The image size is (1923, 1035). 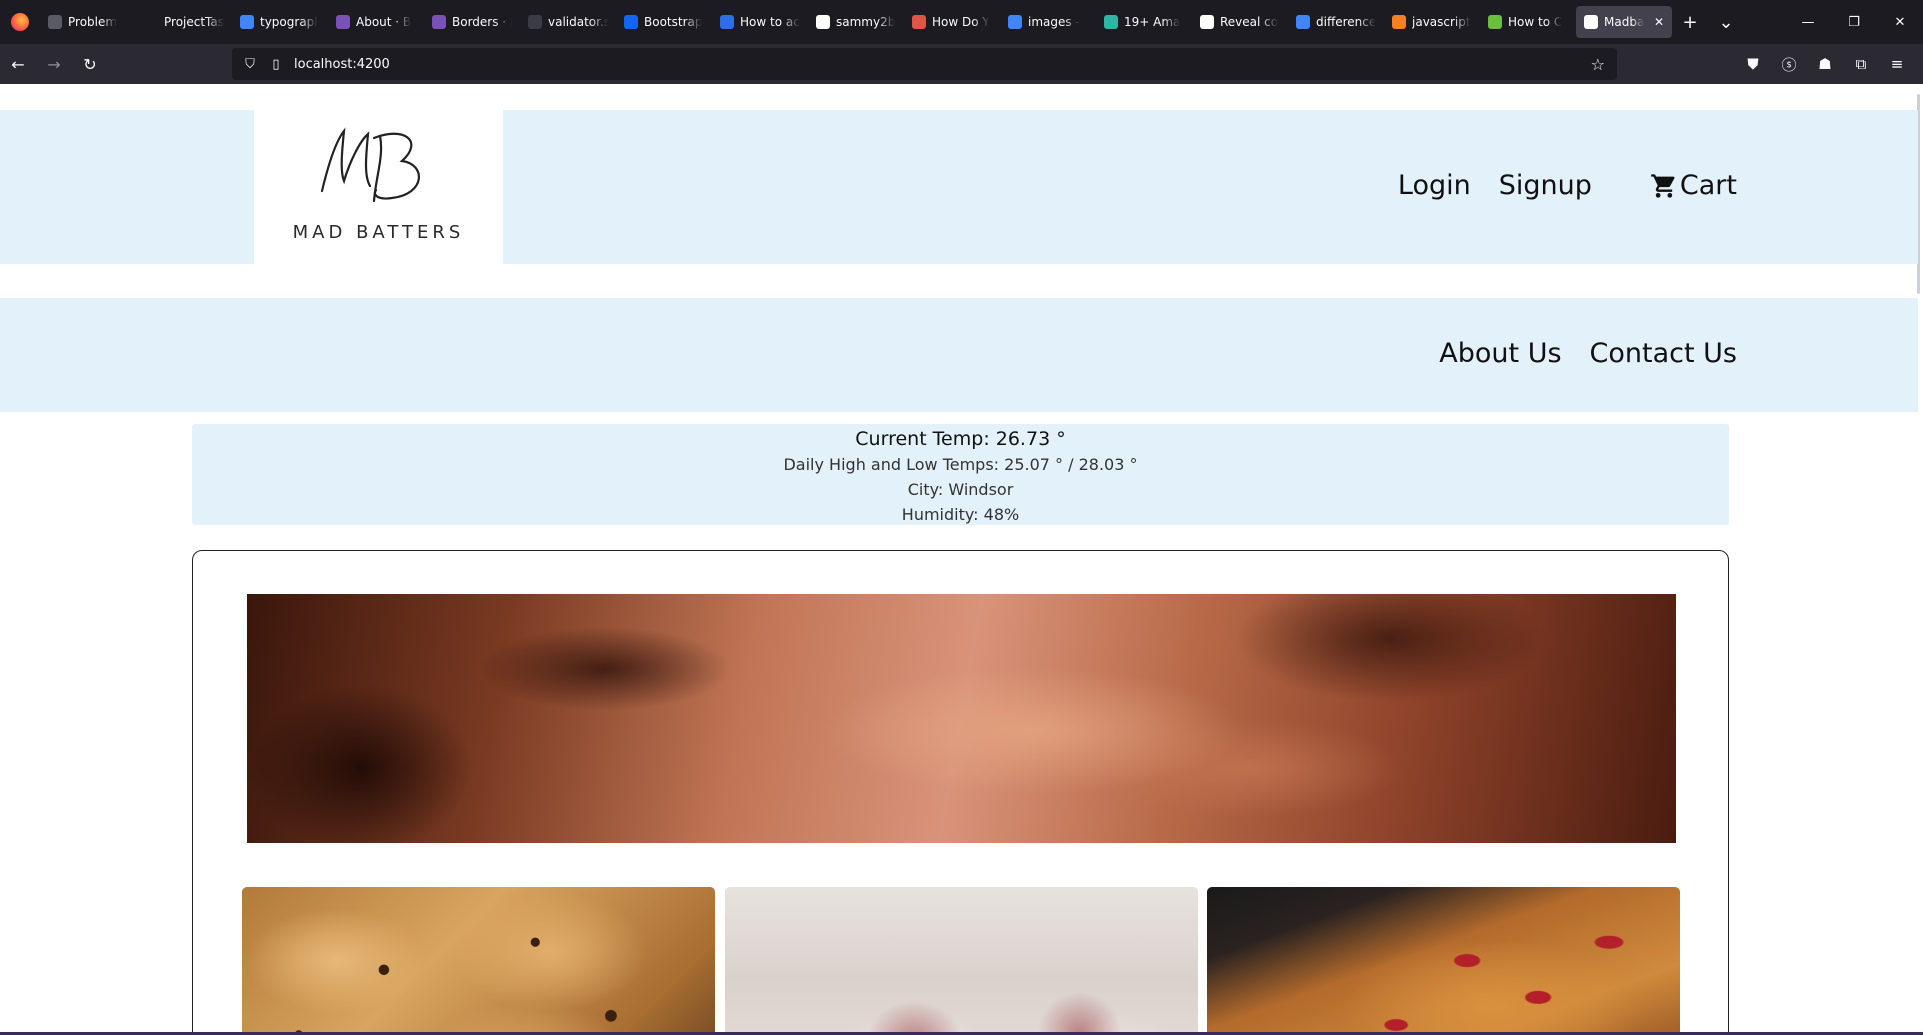 I want to click on firefox-icon, so click(x=20, y=22).